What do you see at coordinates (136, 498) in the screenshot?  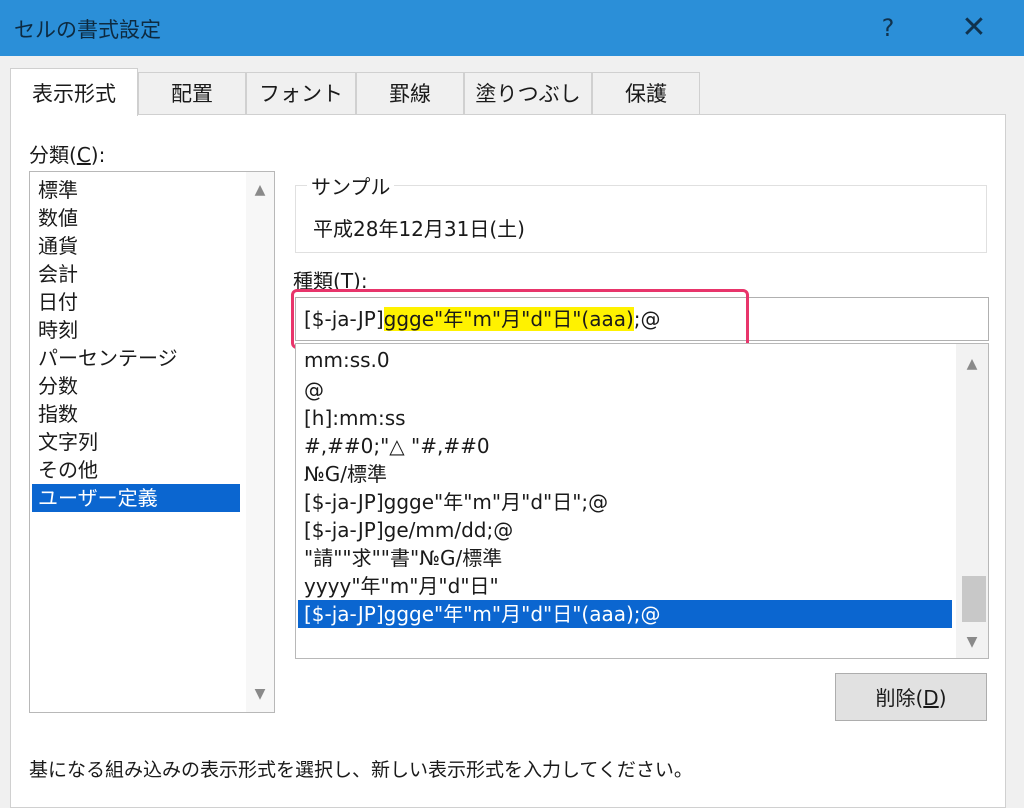 I see `category-item-selected: ユーザー定義` at bounding box center [136, 498].